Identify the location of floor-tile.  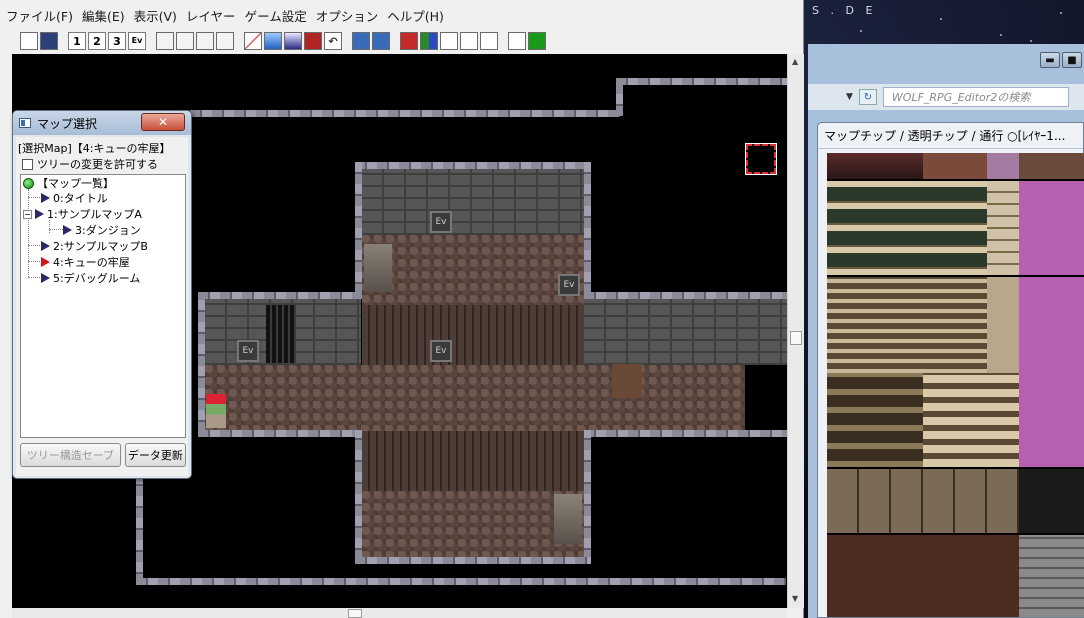
(923, 576).